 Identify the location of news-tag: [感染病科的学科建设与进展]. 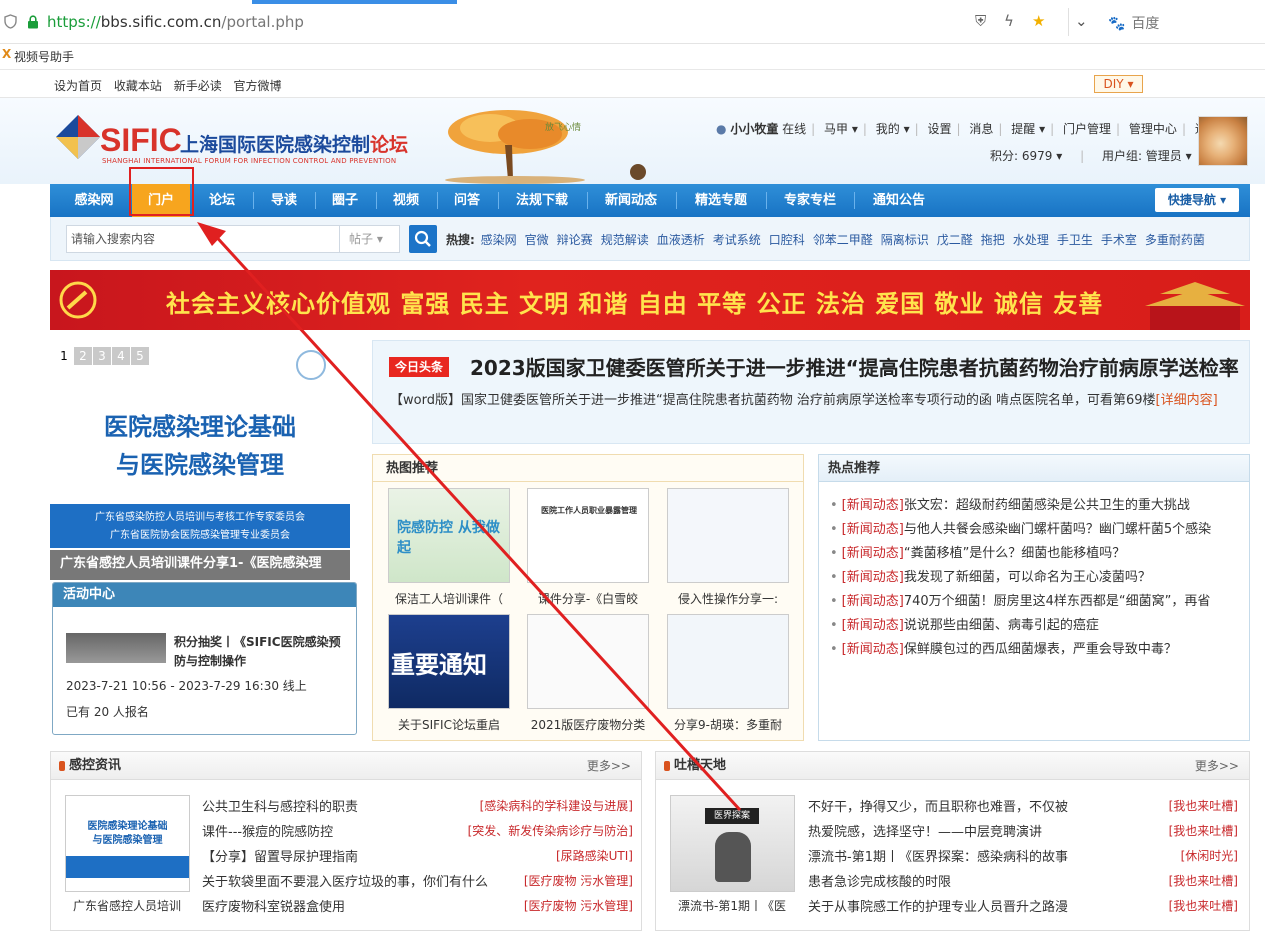
(541, 805).